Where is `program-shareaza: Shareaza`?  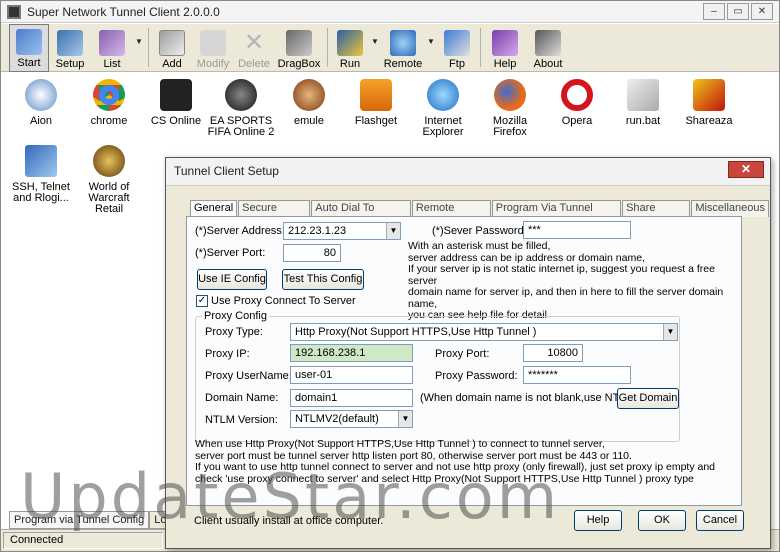
program-shareaza: Shareaza is located at coordinates (709, 103).